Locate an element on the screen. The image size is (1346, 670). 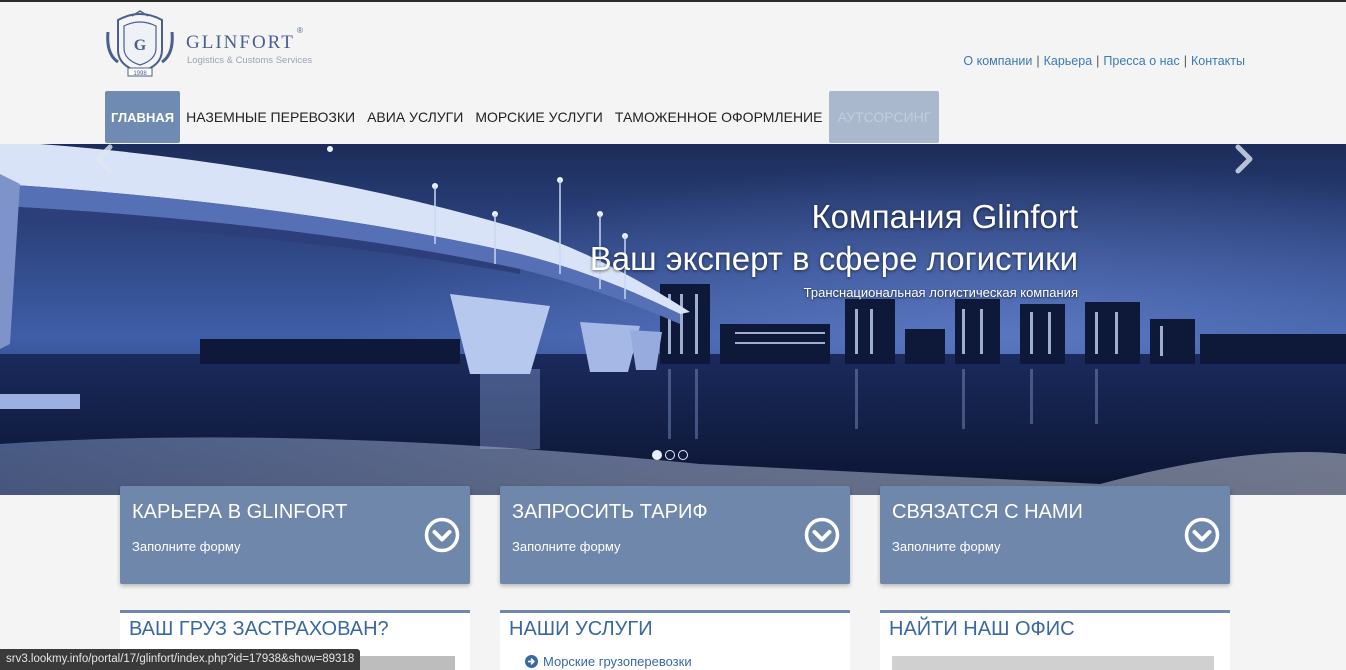
logo-subtitle: Logistics & Customs Services is located at coordinates (250, 60).